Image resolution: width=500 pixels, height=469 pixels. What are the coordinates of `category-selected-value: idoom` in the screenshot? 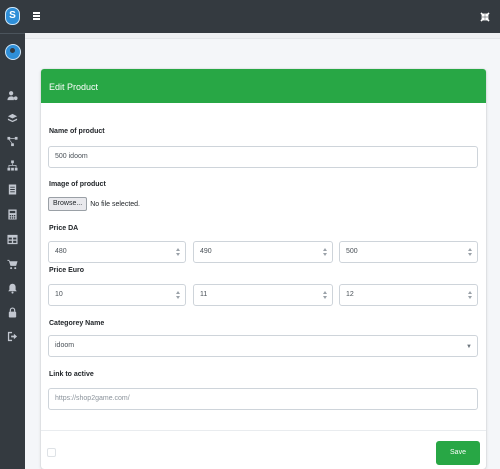 It's located at (65, 345).